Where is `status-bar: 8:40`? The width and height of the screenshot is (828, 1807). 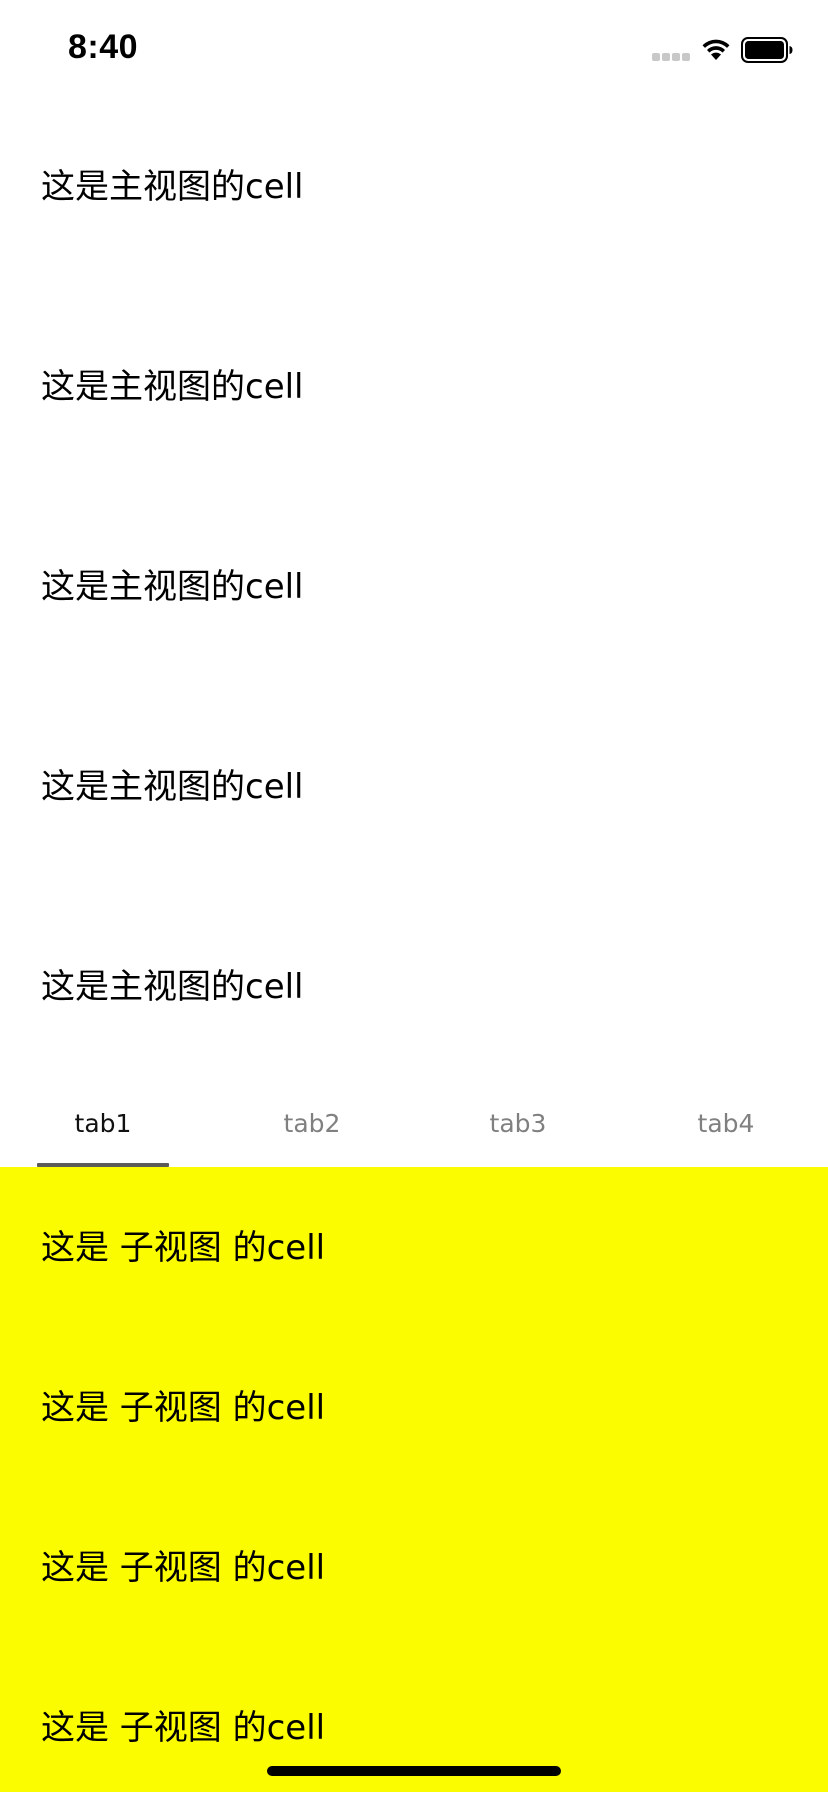 status-bar: 8:40 is located at coordinates (414, 50).